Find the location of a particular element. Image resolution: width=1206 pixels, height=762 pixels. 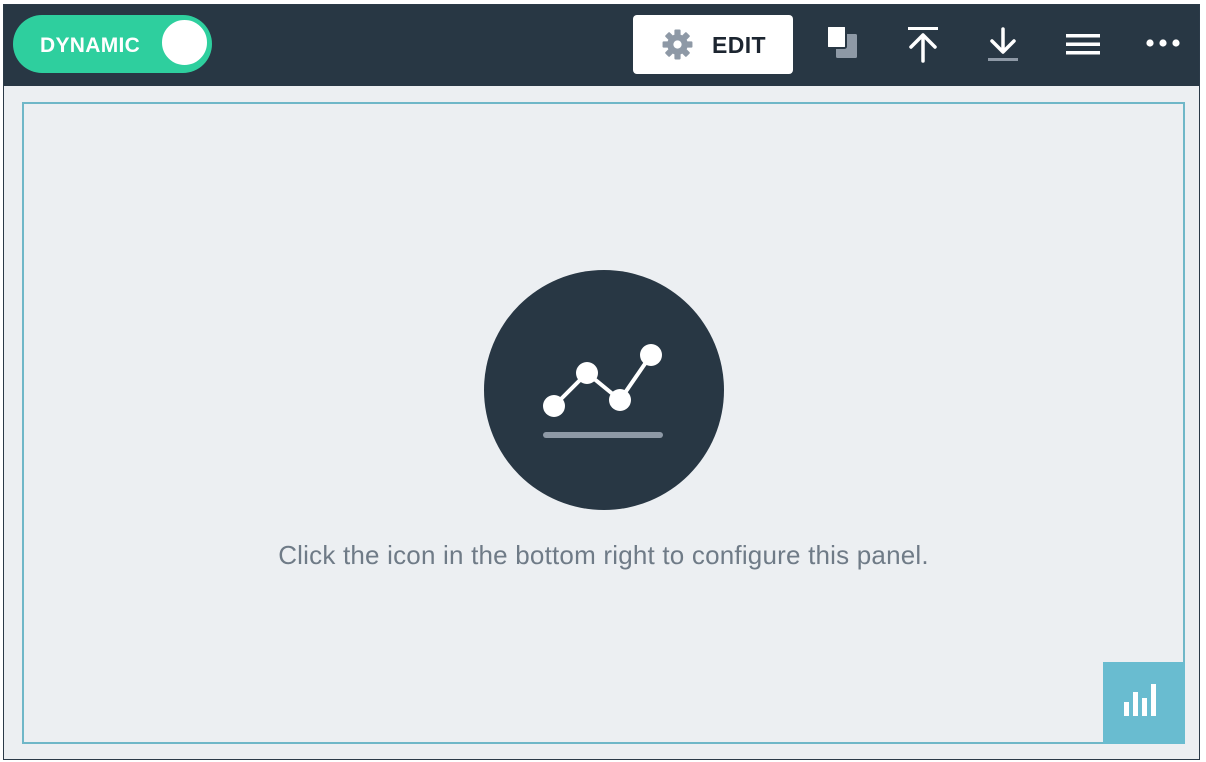

more-icon is located at coordinates (1163, 45).